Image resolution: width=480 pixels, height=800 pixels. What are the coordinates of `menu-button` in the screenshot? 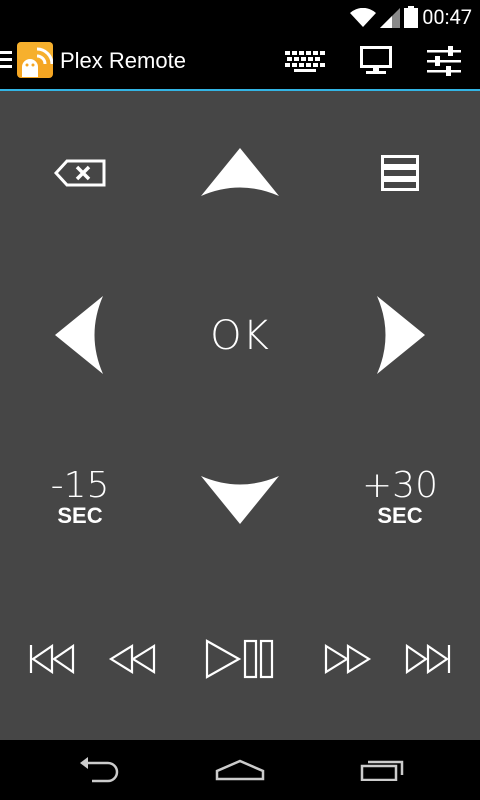 It's located at (400, 173).